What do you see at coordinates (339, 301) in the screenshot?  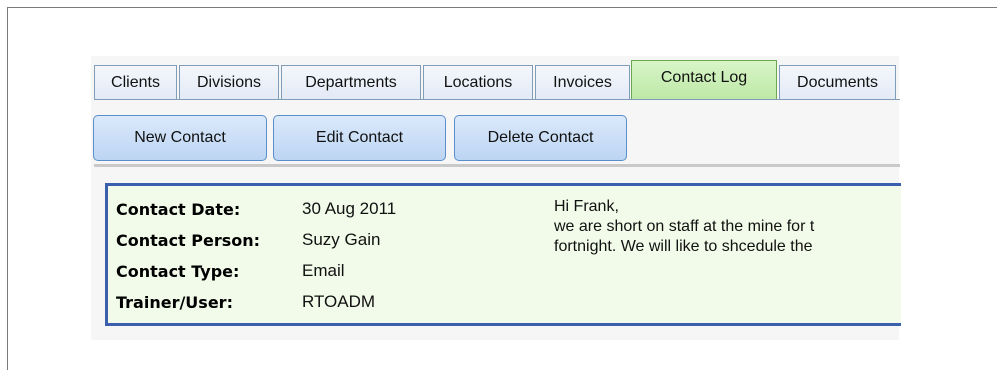 I see `trainer-user-value: RTOADM` at bounding box center [339, 301].